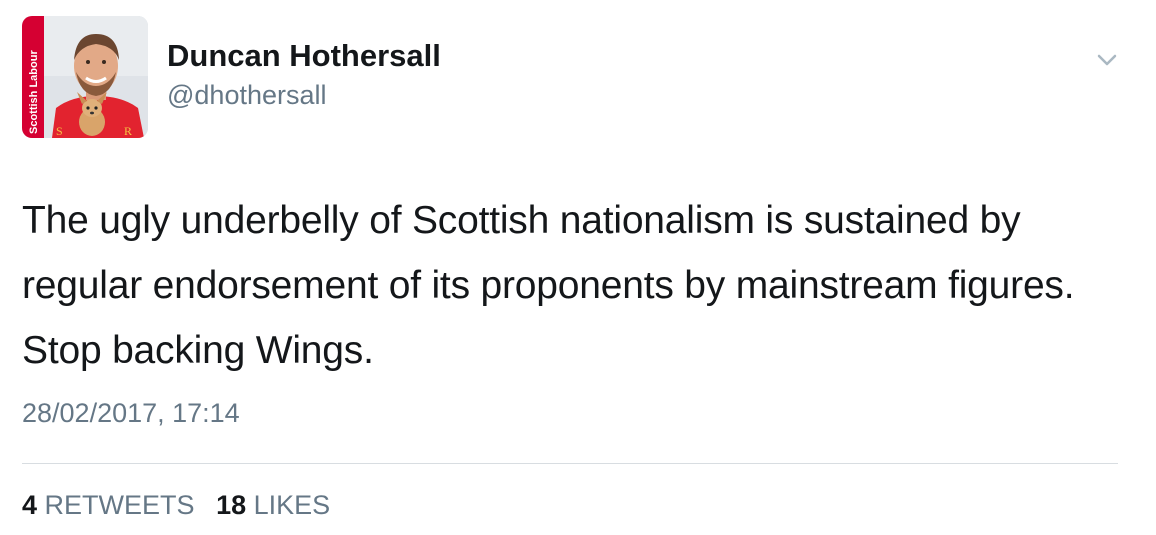 This screenshot has height=535, width=1156. I want to click on avatar-image: S R Scottish Labour, so click(85, 77).